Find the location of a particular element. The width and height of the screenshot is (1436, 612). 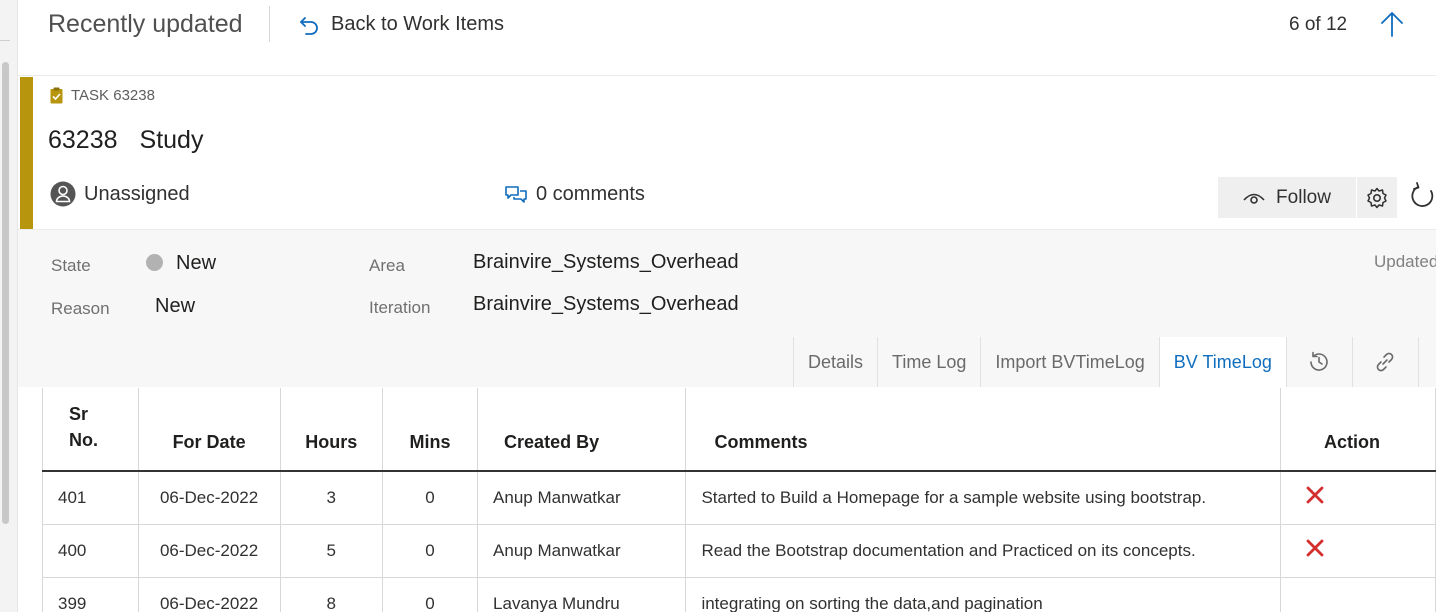

state-value: New is located at coordinates (196, 263).